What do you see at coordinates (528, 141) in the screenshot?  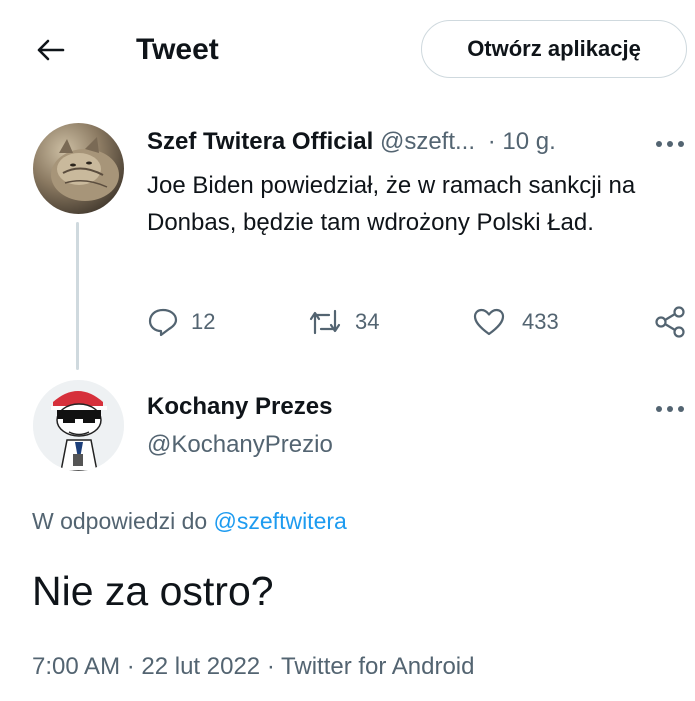 I see `parent-time: 10 g.` at bounding box center [528, 141].